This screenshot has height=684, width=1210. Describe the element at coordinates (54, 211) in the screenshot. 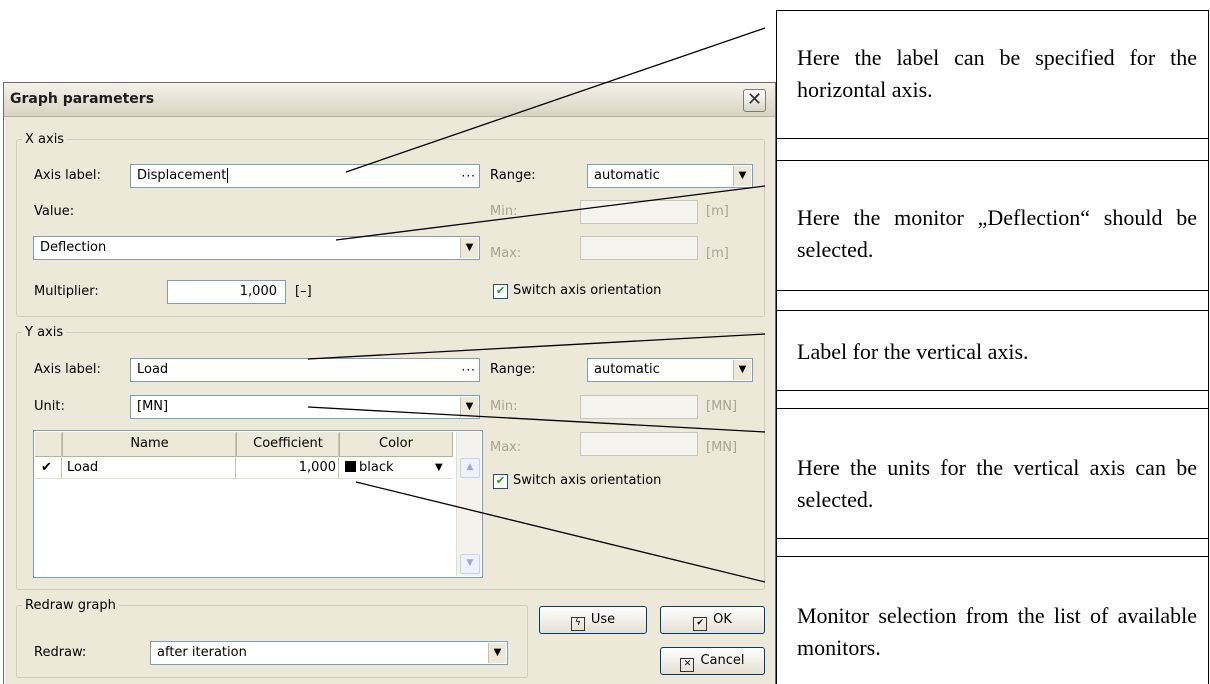

I see `x-value-caption: Value:` at that location.